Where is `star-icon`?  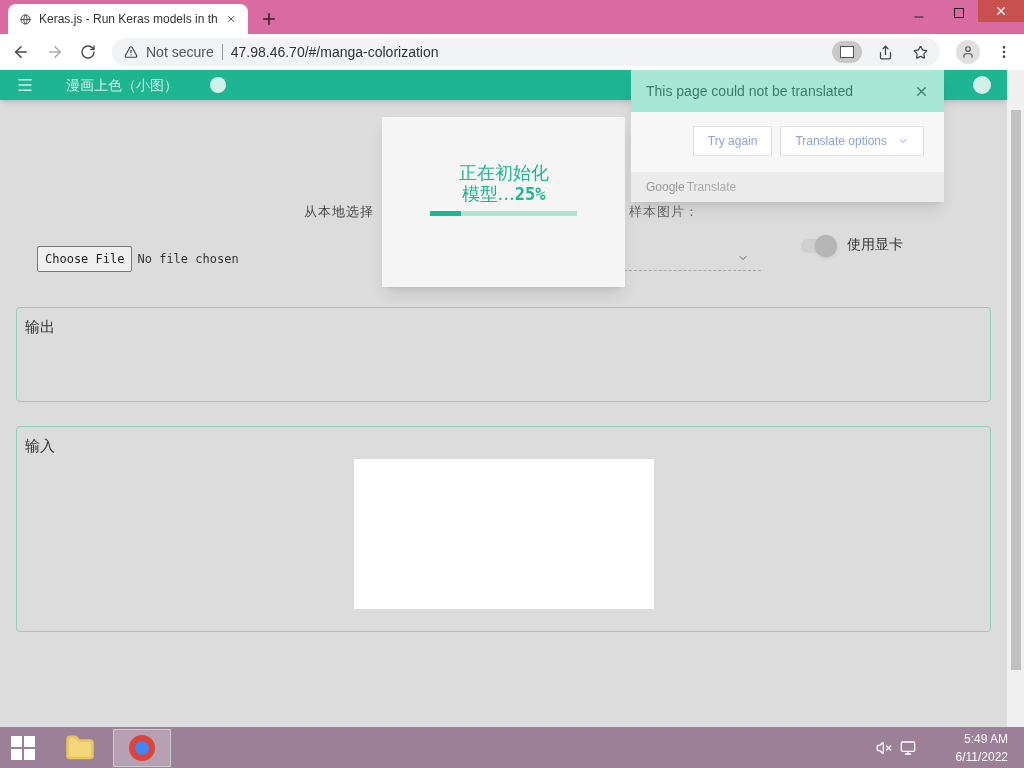
star-icon is located at coordinates (920, 52).